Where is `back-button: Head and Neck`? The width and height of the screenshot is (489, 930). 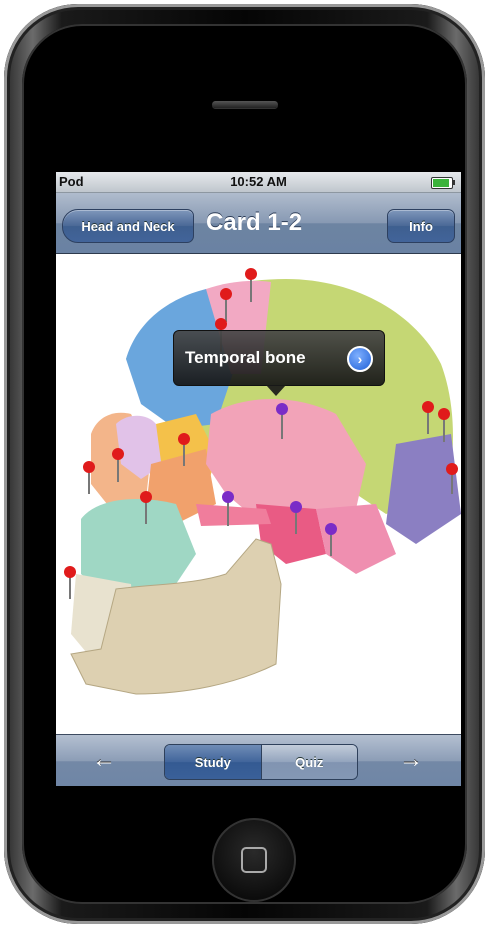
back-button: Head and Neck is located at coordinates (128, 226).